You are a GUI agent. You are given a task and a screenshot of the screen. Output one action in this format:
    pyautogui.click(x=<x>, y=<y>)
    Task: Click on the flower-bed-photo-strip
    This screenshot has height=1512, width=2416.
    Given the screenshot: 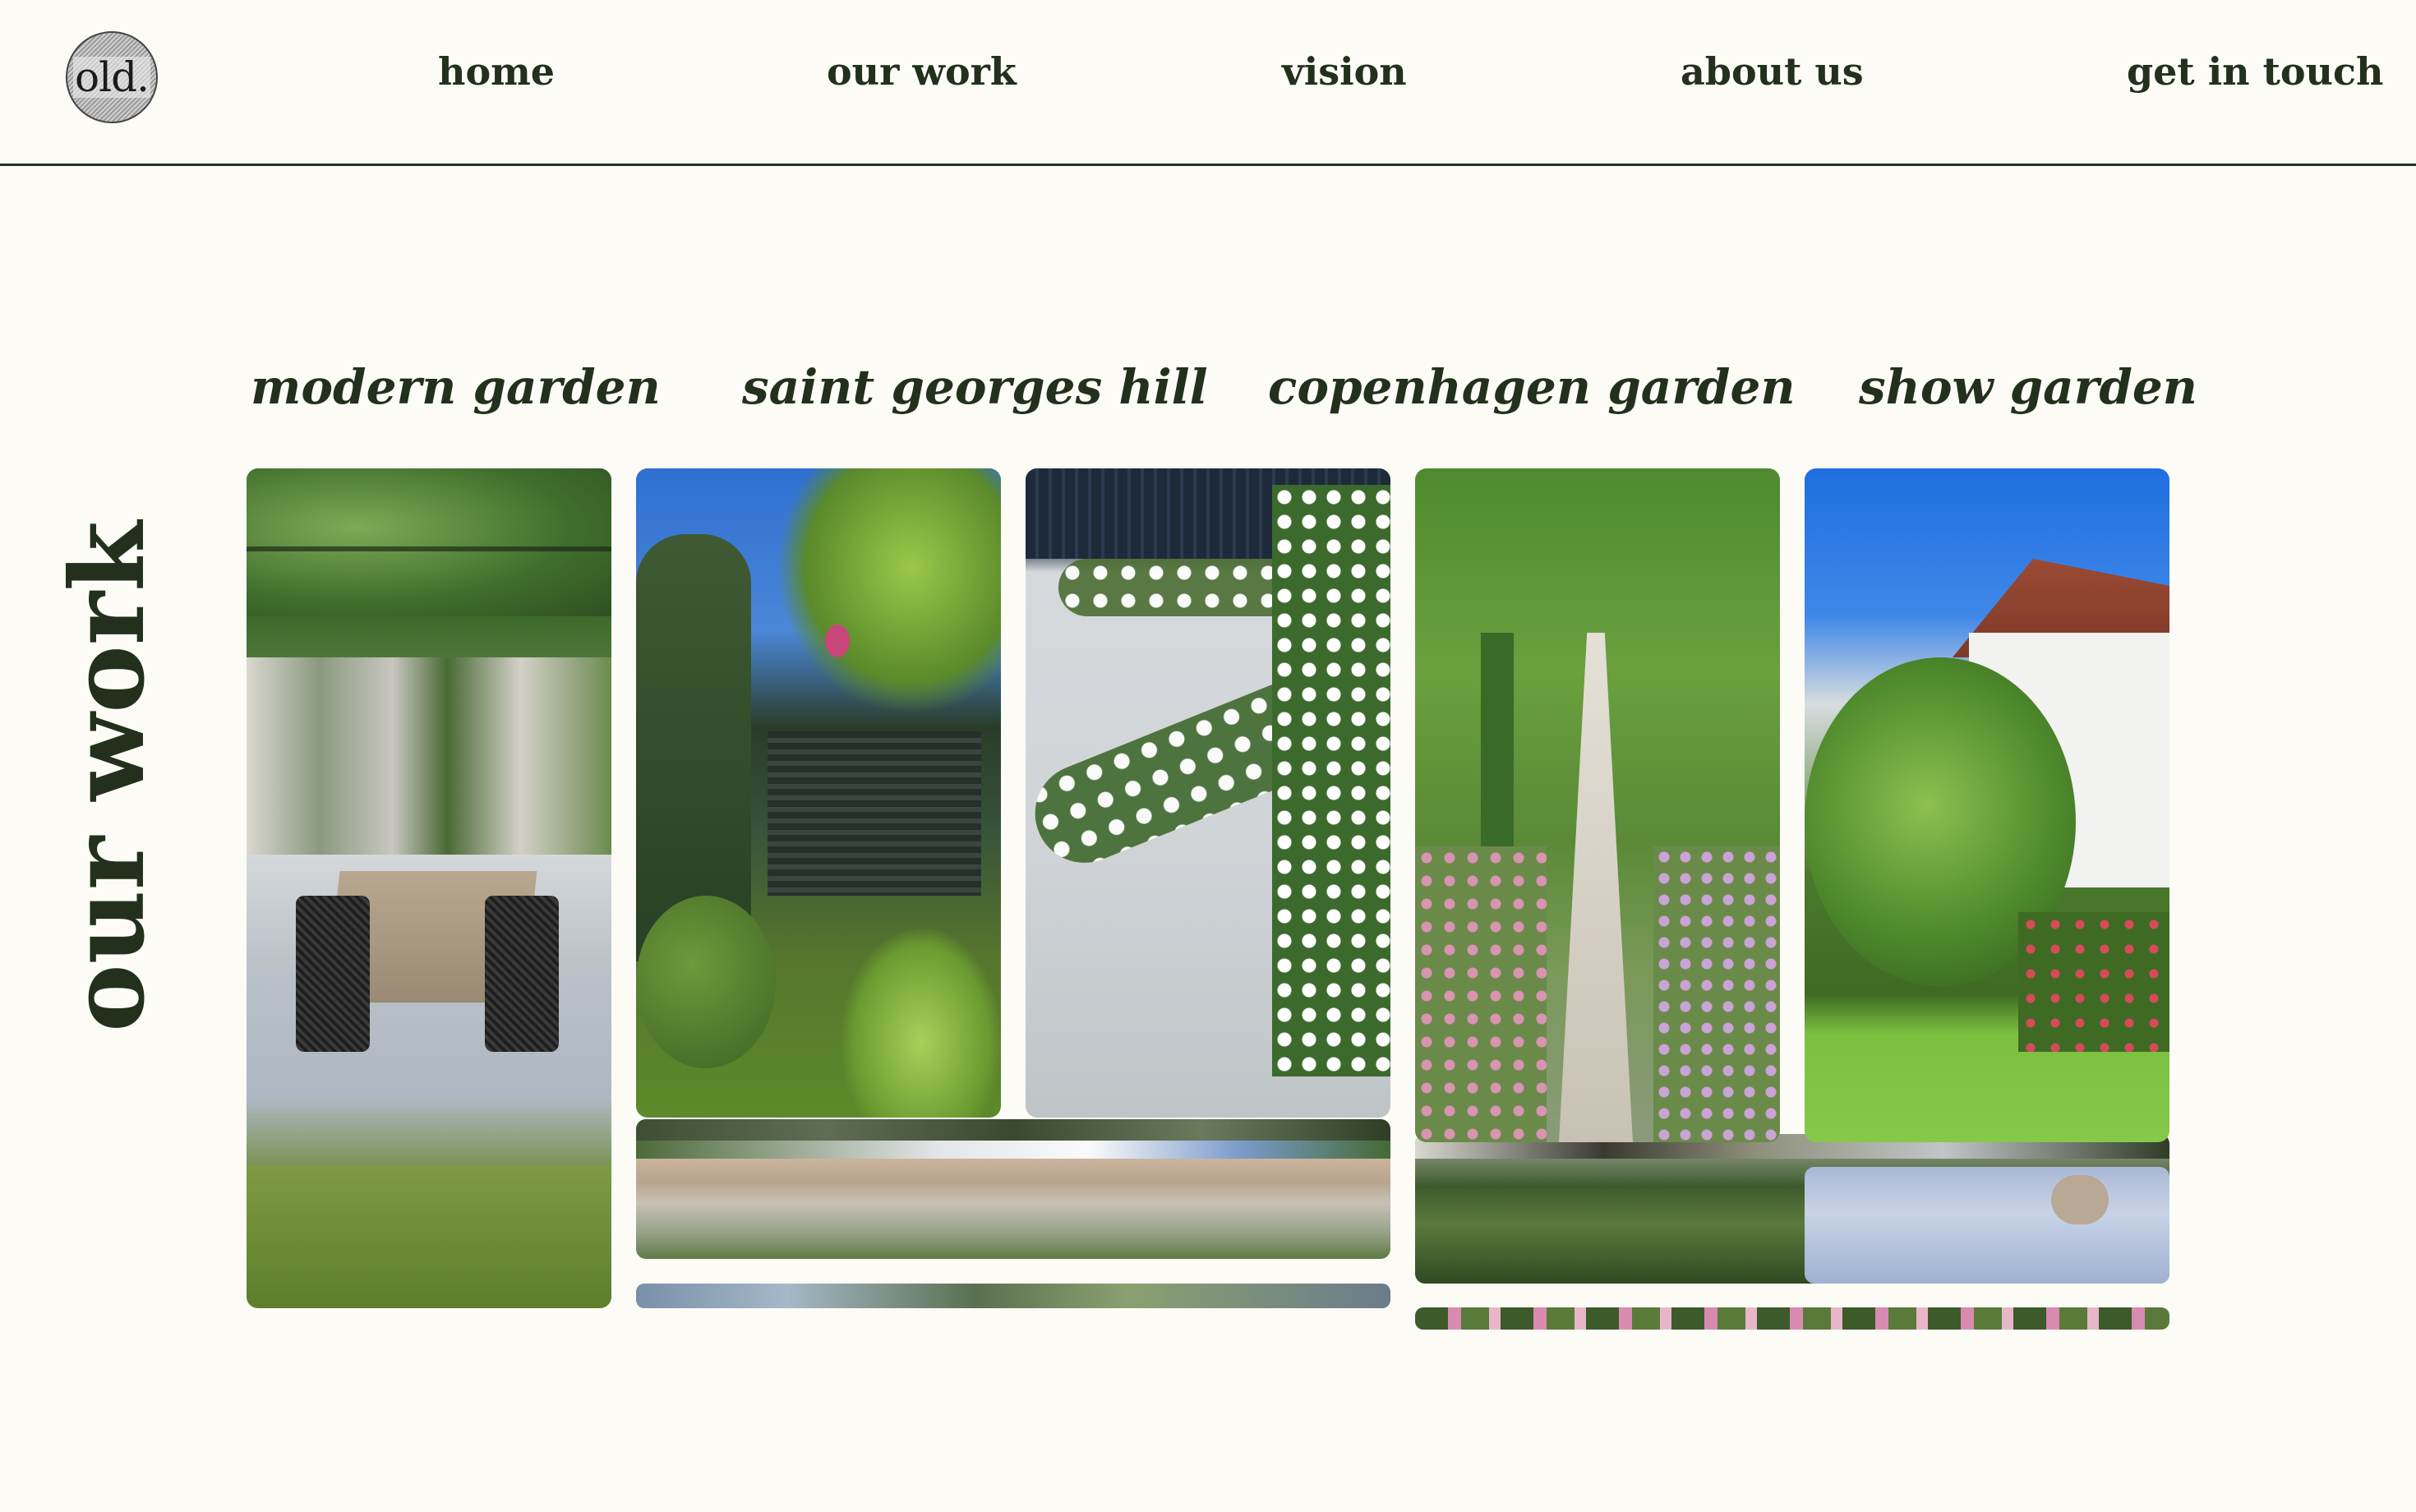 What is the action you would take?
    pyautogui.click(x=1792, y=1319)
    